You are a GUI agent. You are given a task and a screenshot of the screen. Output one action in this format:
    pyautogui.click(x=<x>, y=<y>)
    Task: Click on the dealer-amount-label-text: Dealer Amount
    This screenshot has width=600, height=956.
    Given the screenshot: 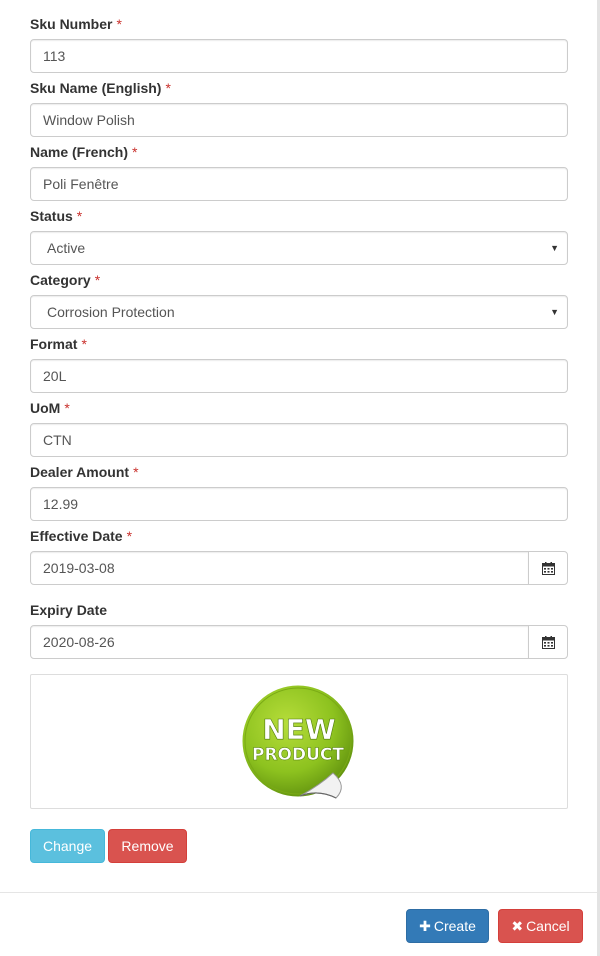 What is the action you would take?
    pyautogui.click(x=80, y=472)
    